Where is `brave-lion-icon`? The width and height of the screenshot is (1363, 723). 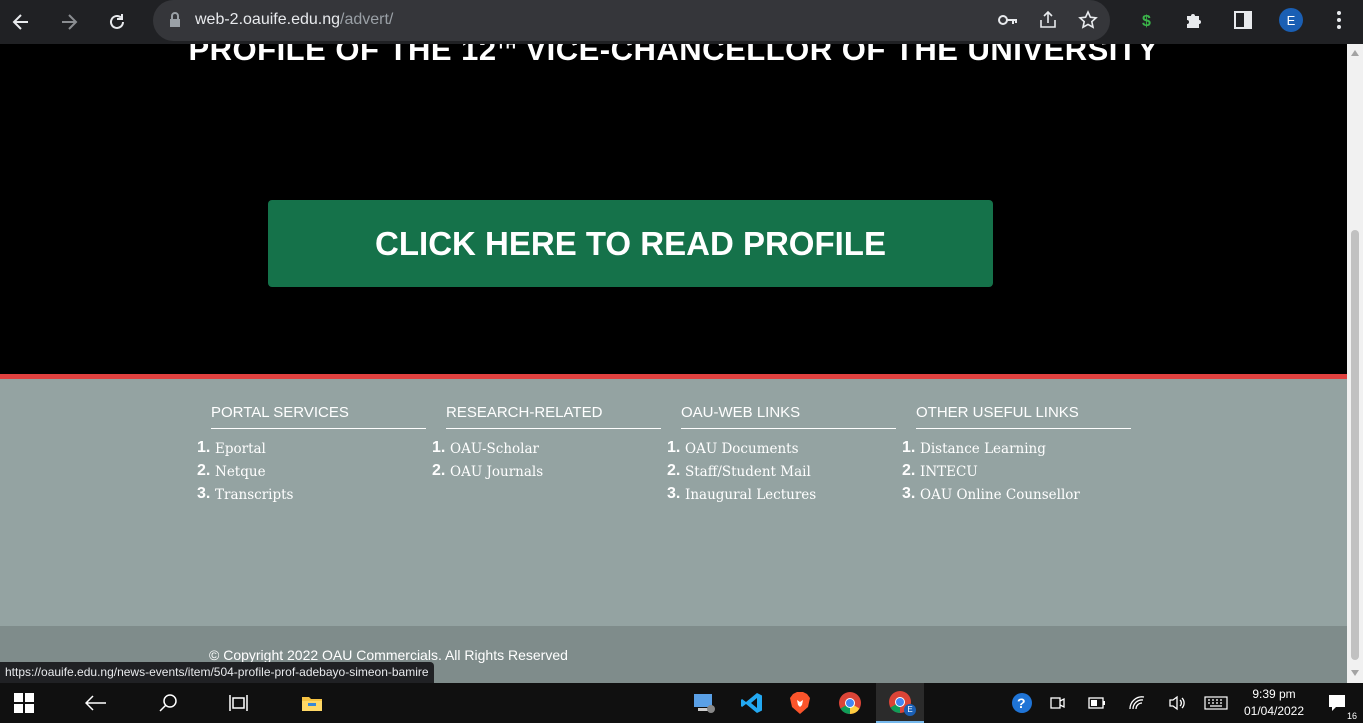
brave-lion-icon is located at coordinates (800, 703).